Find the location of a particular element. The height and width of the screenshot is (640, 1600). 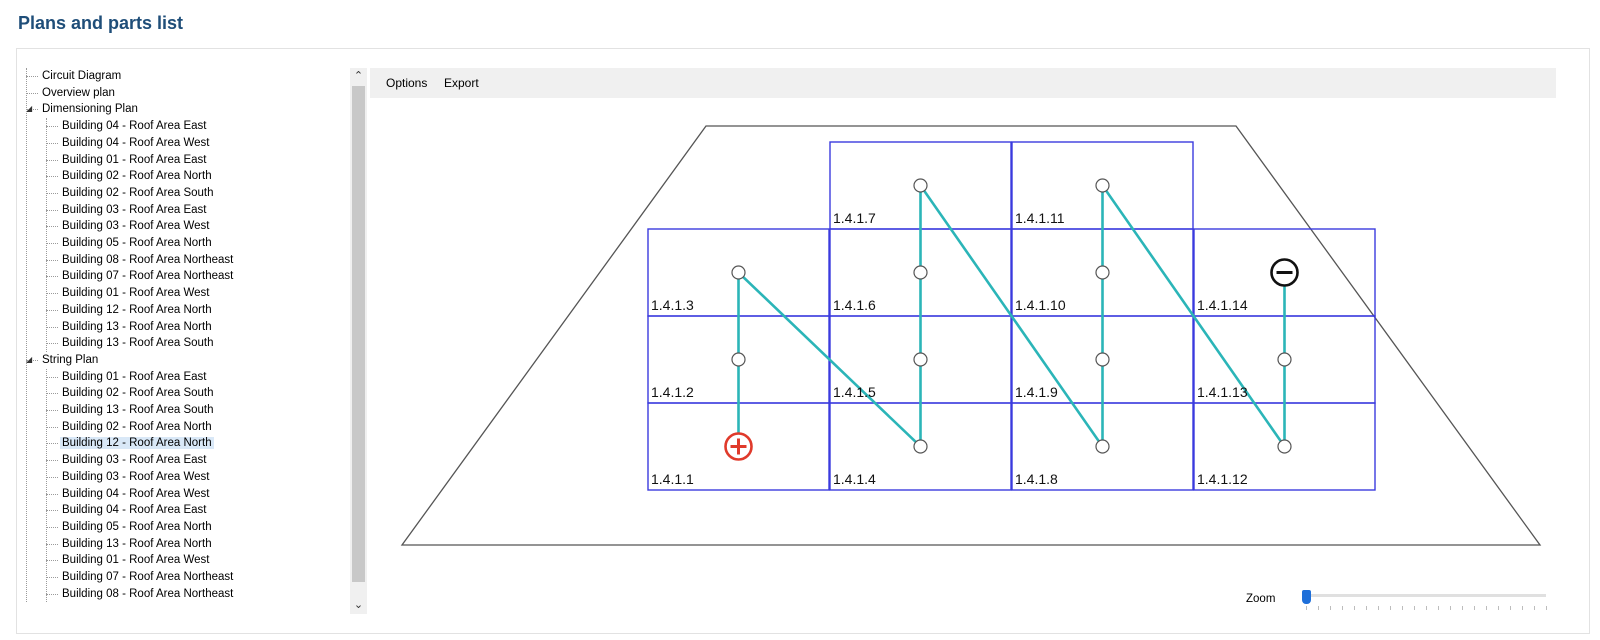

tree-group: Dimensioning Plan is located at coordinates (90, 109).